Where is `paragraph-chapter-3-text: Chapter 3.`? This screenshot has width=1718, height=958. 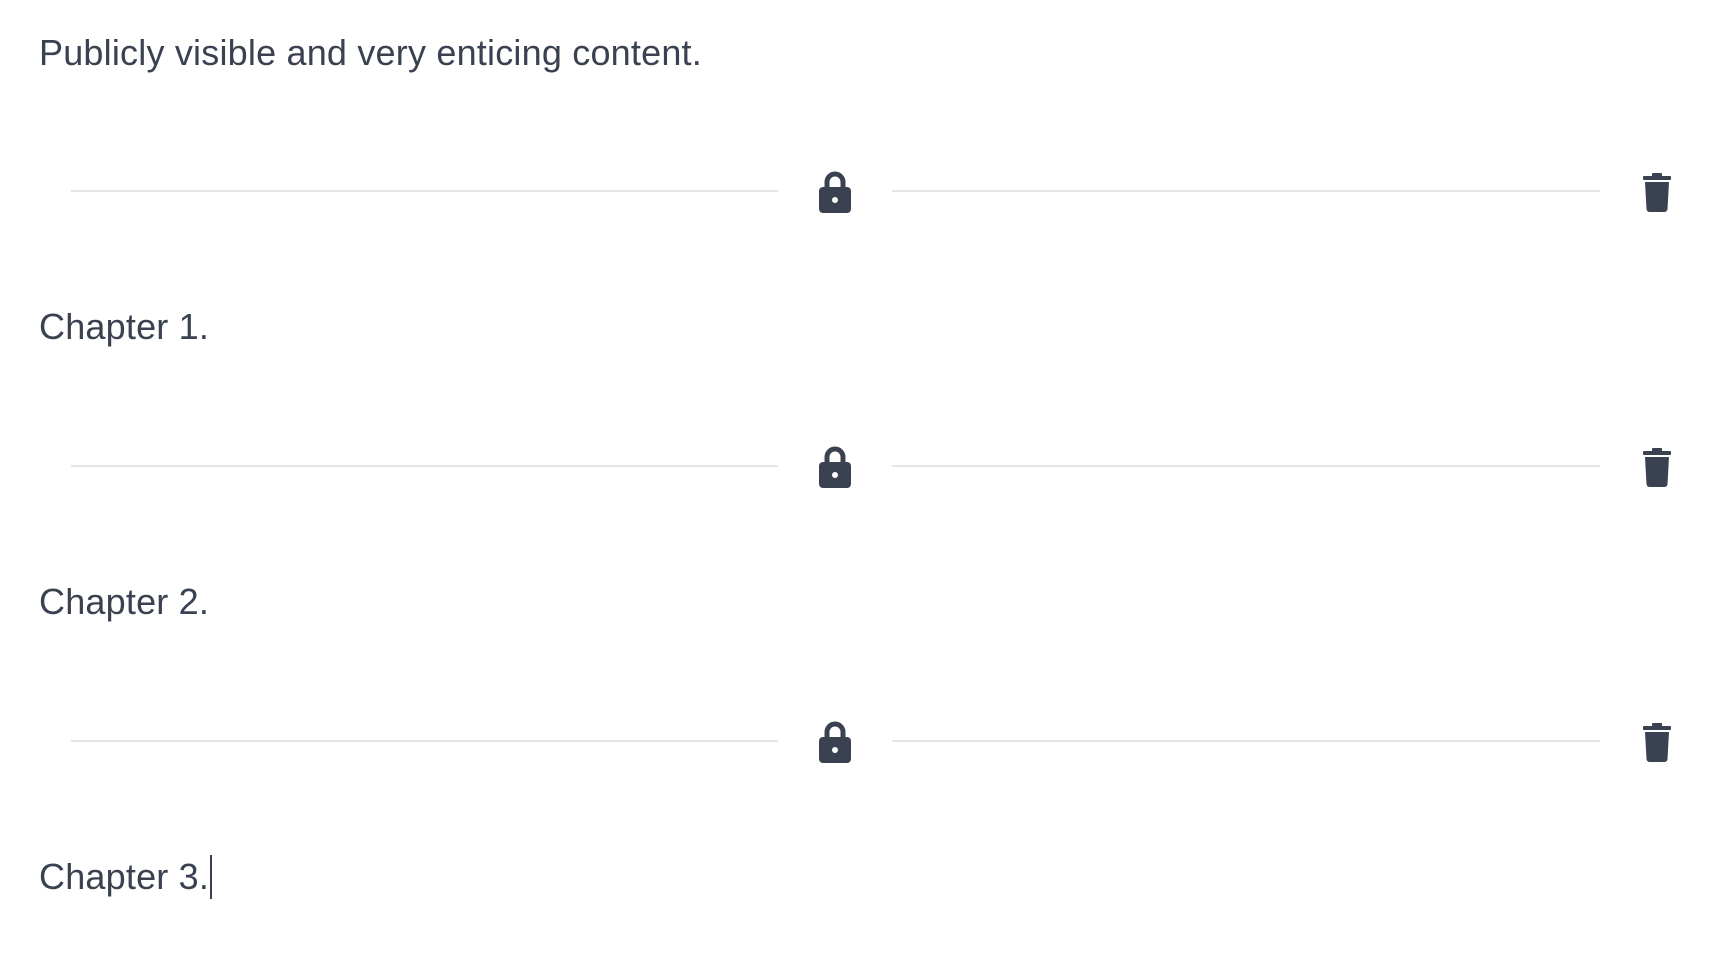 paragraph-chapter-3-text: Chapter 3. is located at coordinates (124, 876).